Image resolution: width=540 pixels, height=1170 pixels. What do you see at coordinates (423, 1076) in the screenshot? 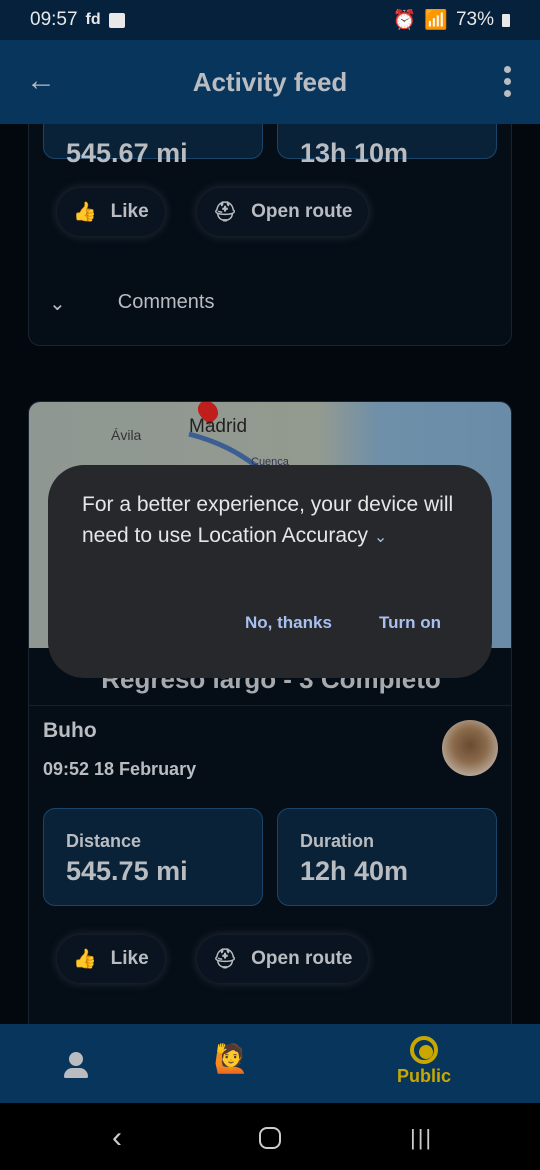
I see `nav-label-public: Public` at bounding box center [423, 1076].